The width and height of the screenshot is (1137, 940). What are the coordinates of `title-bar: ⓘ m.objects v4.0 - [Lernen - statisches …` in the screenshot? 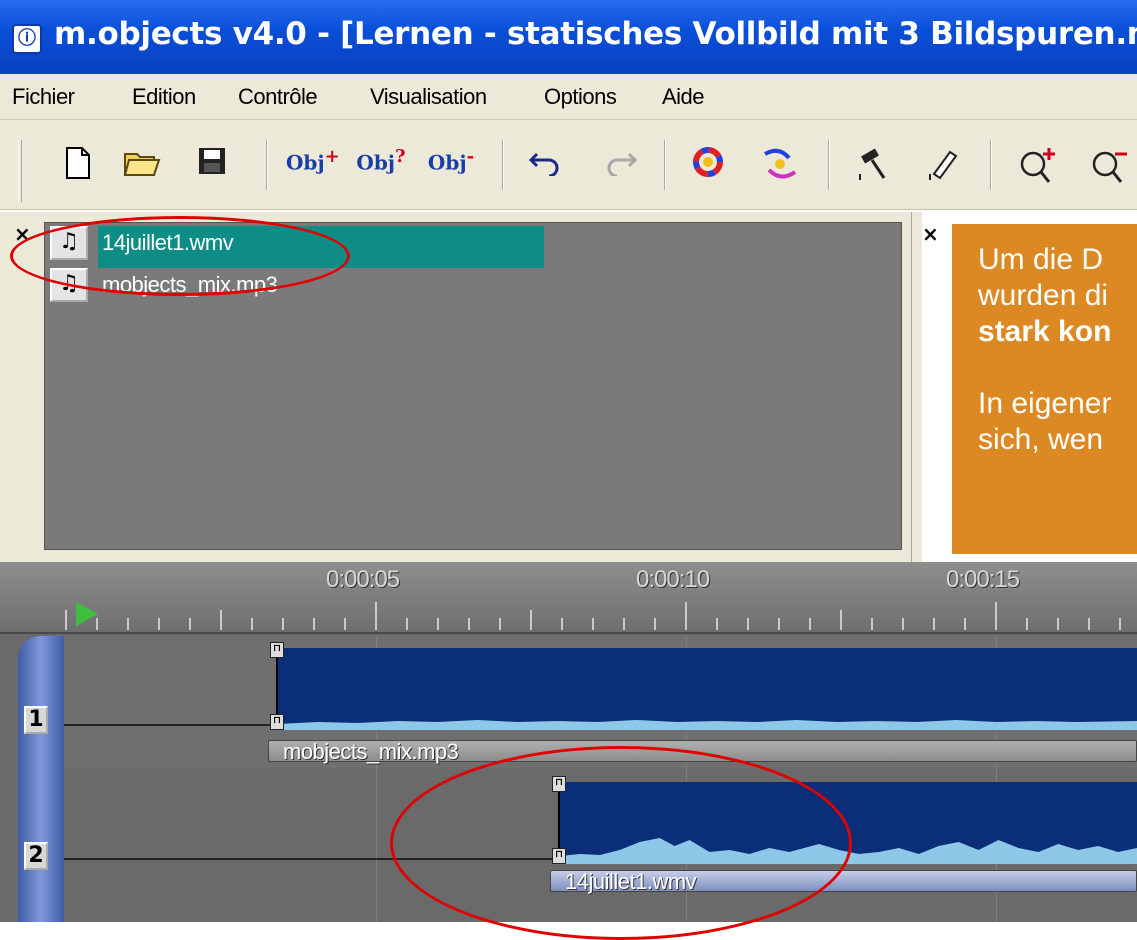 It's located at (568, 37).